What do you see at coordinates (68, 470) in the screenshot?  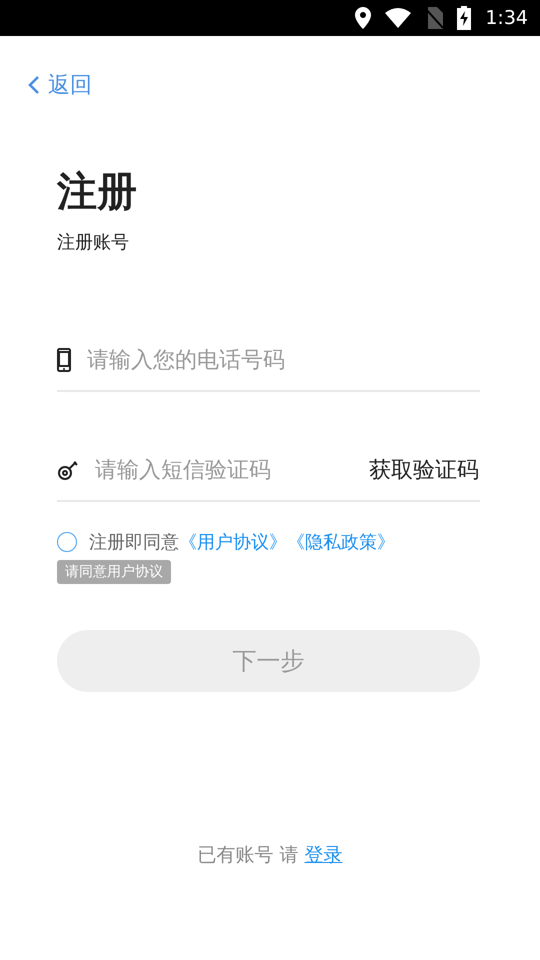 I see `key-icon` at bounding box center [68, 470].